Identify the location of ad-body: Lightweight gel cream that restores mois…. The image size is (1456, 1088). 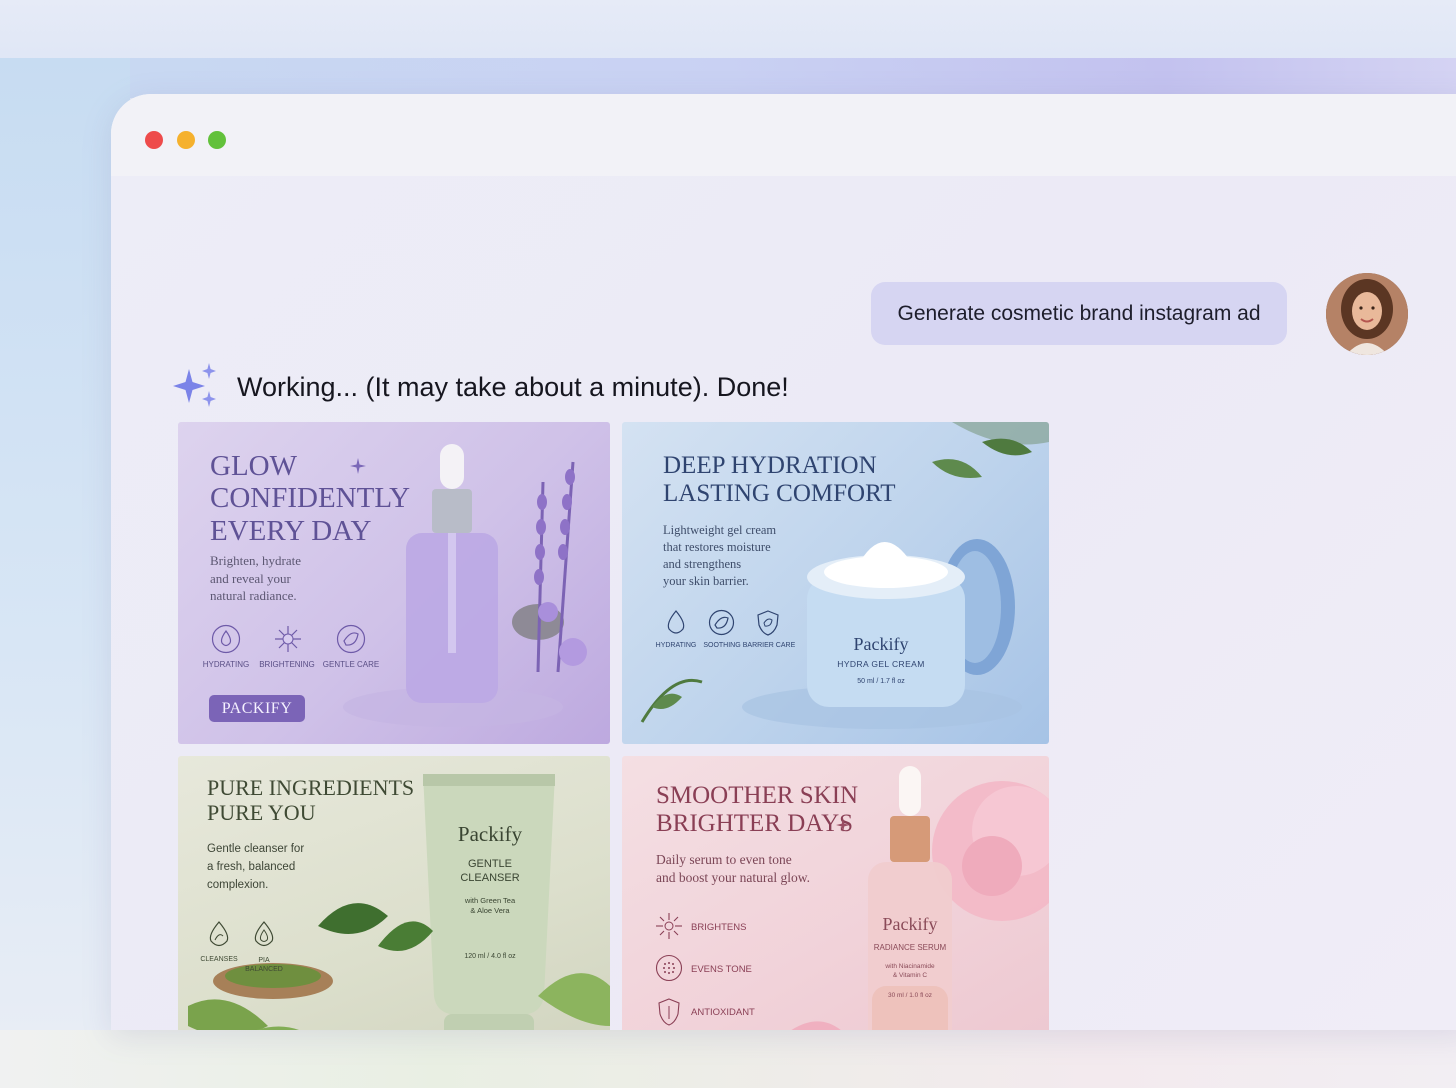
(720, 555).